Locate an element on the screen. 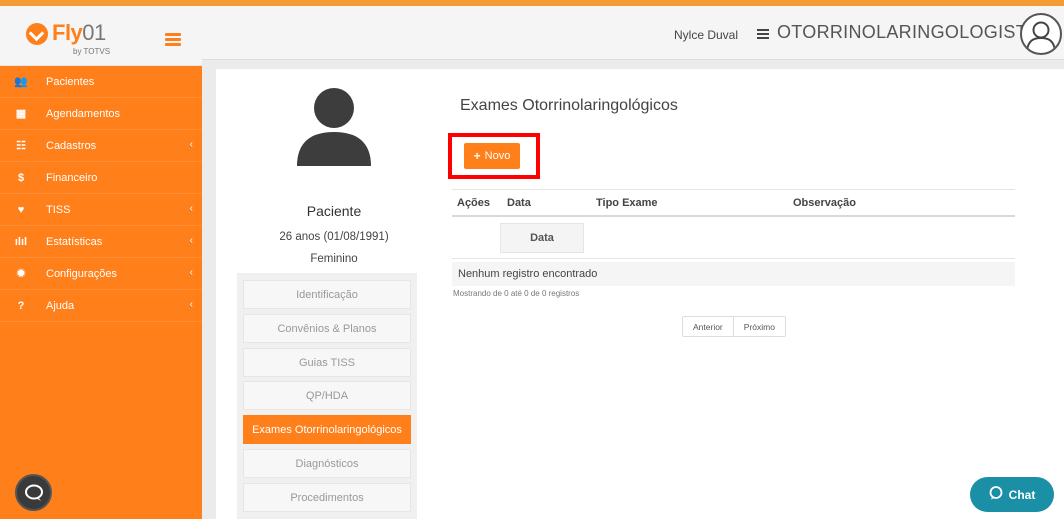 The height and width of the screenshot is (519, 1064). sidebar-item-label: Pacientes is located at coordinates (70, 81).